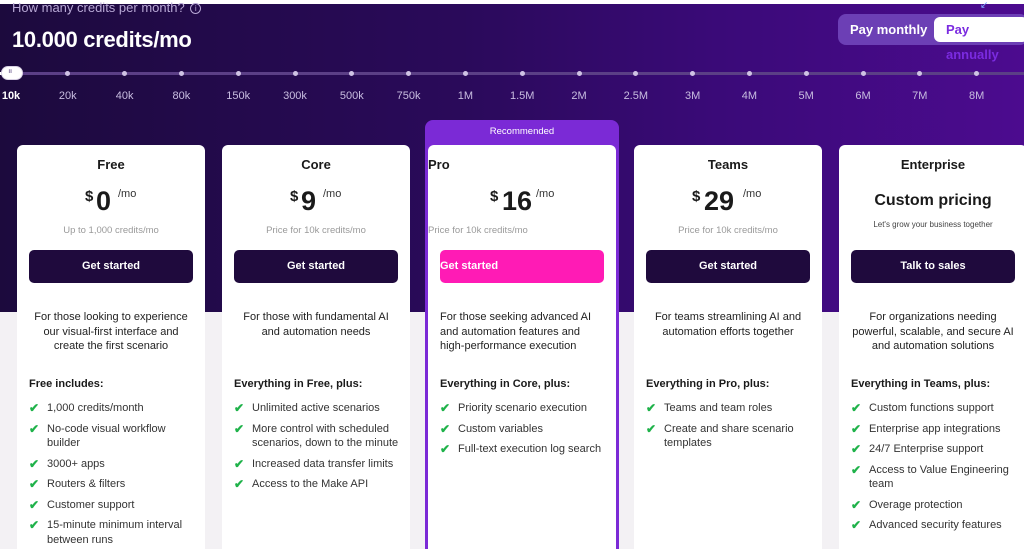 The image size is (1024, 549). Describe the element at coordinates (907, 504) in the screenshot. I see `feature-item: ✔ Overage protection` at that location.